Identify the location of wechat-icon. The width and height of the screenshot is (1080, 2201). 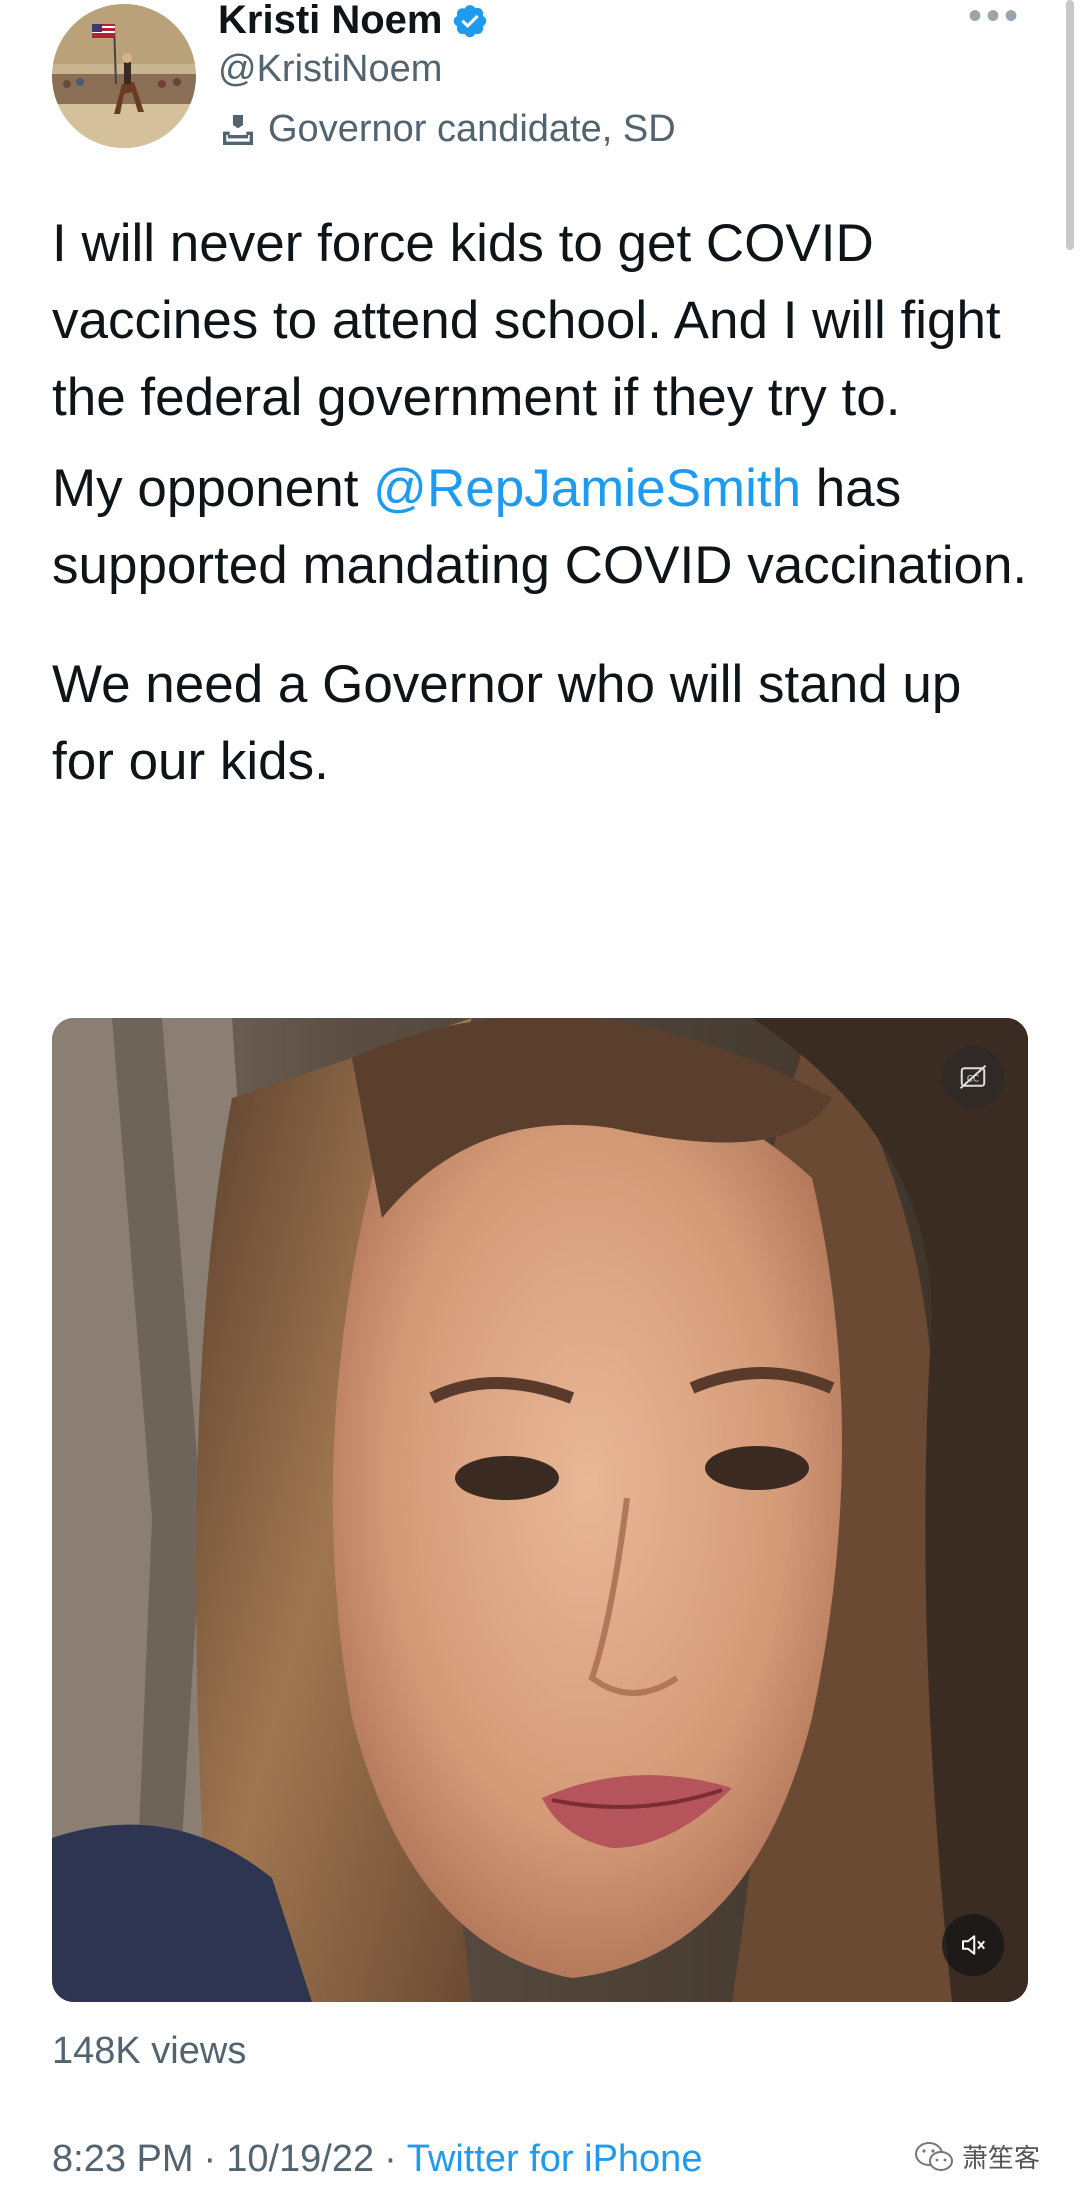
(933, 2156).